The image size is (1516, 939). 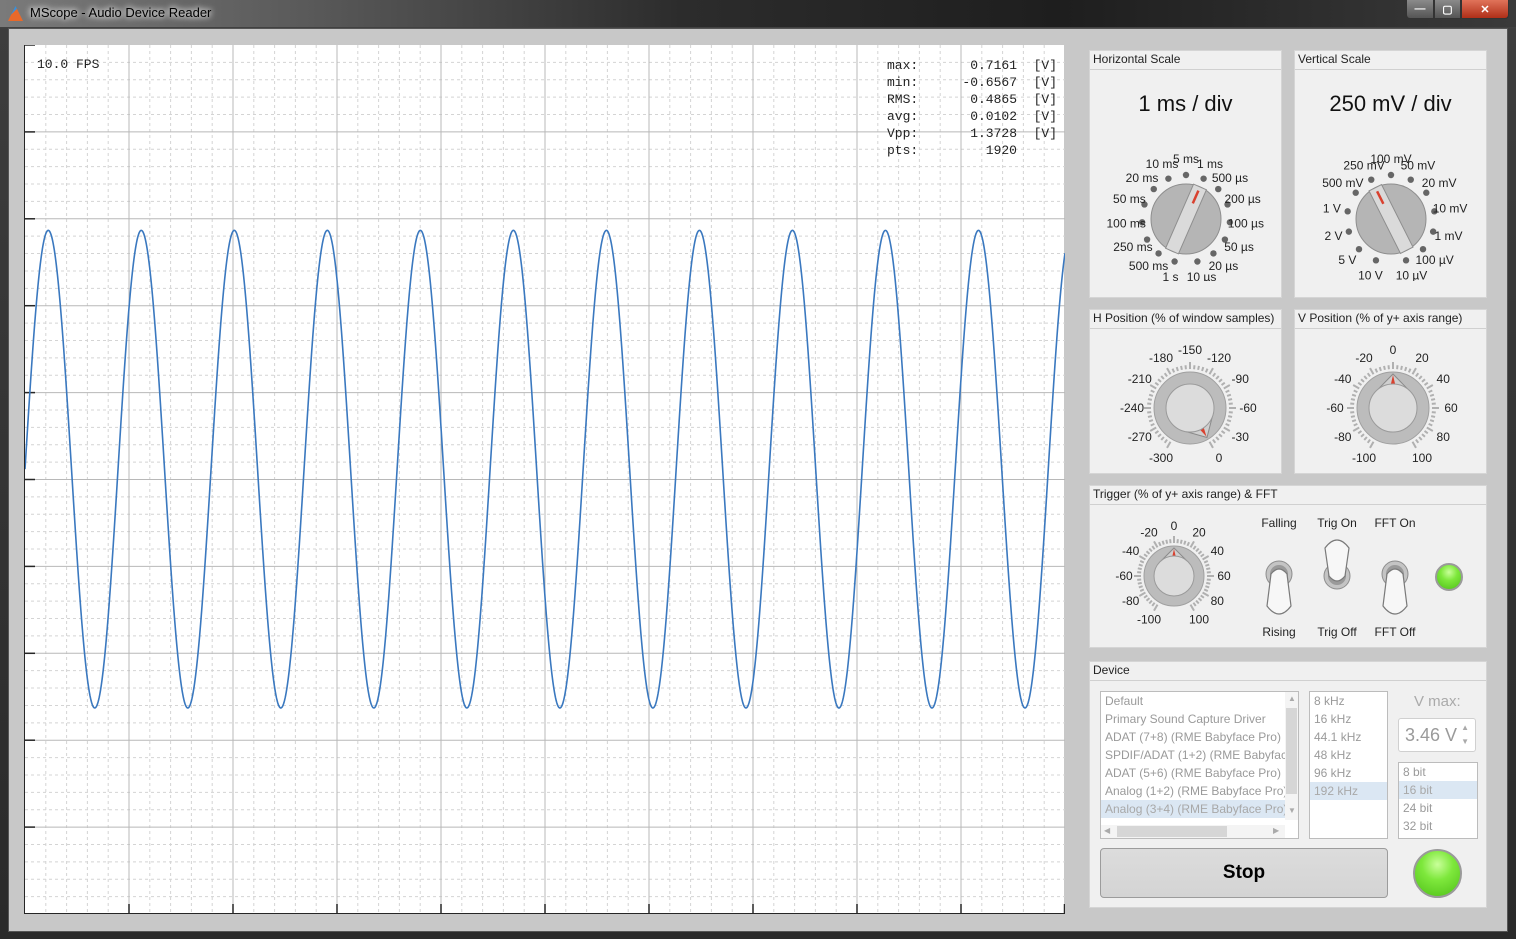 I want to click on knob-tick-label: 60, so click(x=1224, y=576).